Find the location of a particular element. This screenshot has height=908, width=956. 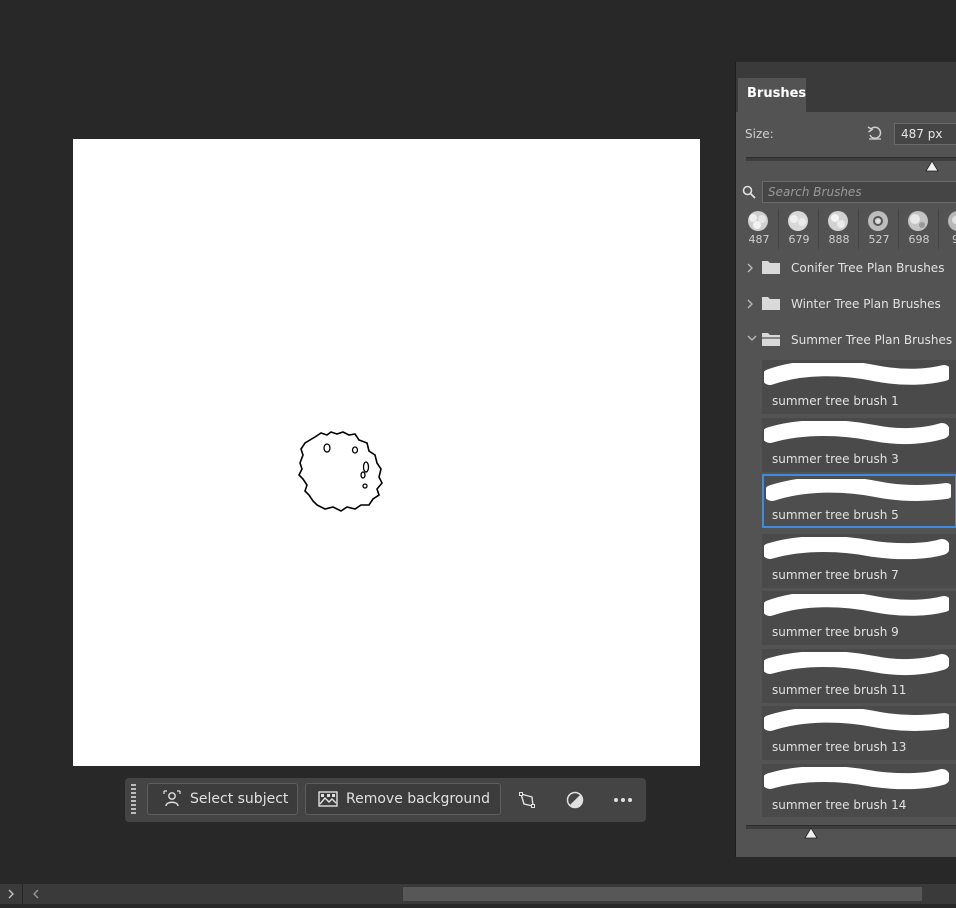

brush-preset-selected: summer tree brush 5 is located at coordinates (859, 501).